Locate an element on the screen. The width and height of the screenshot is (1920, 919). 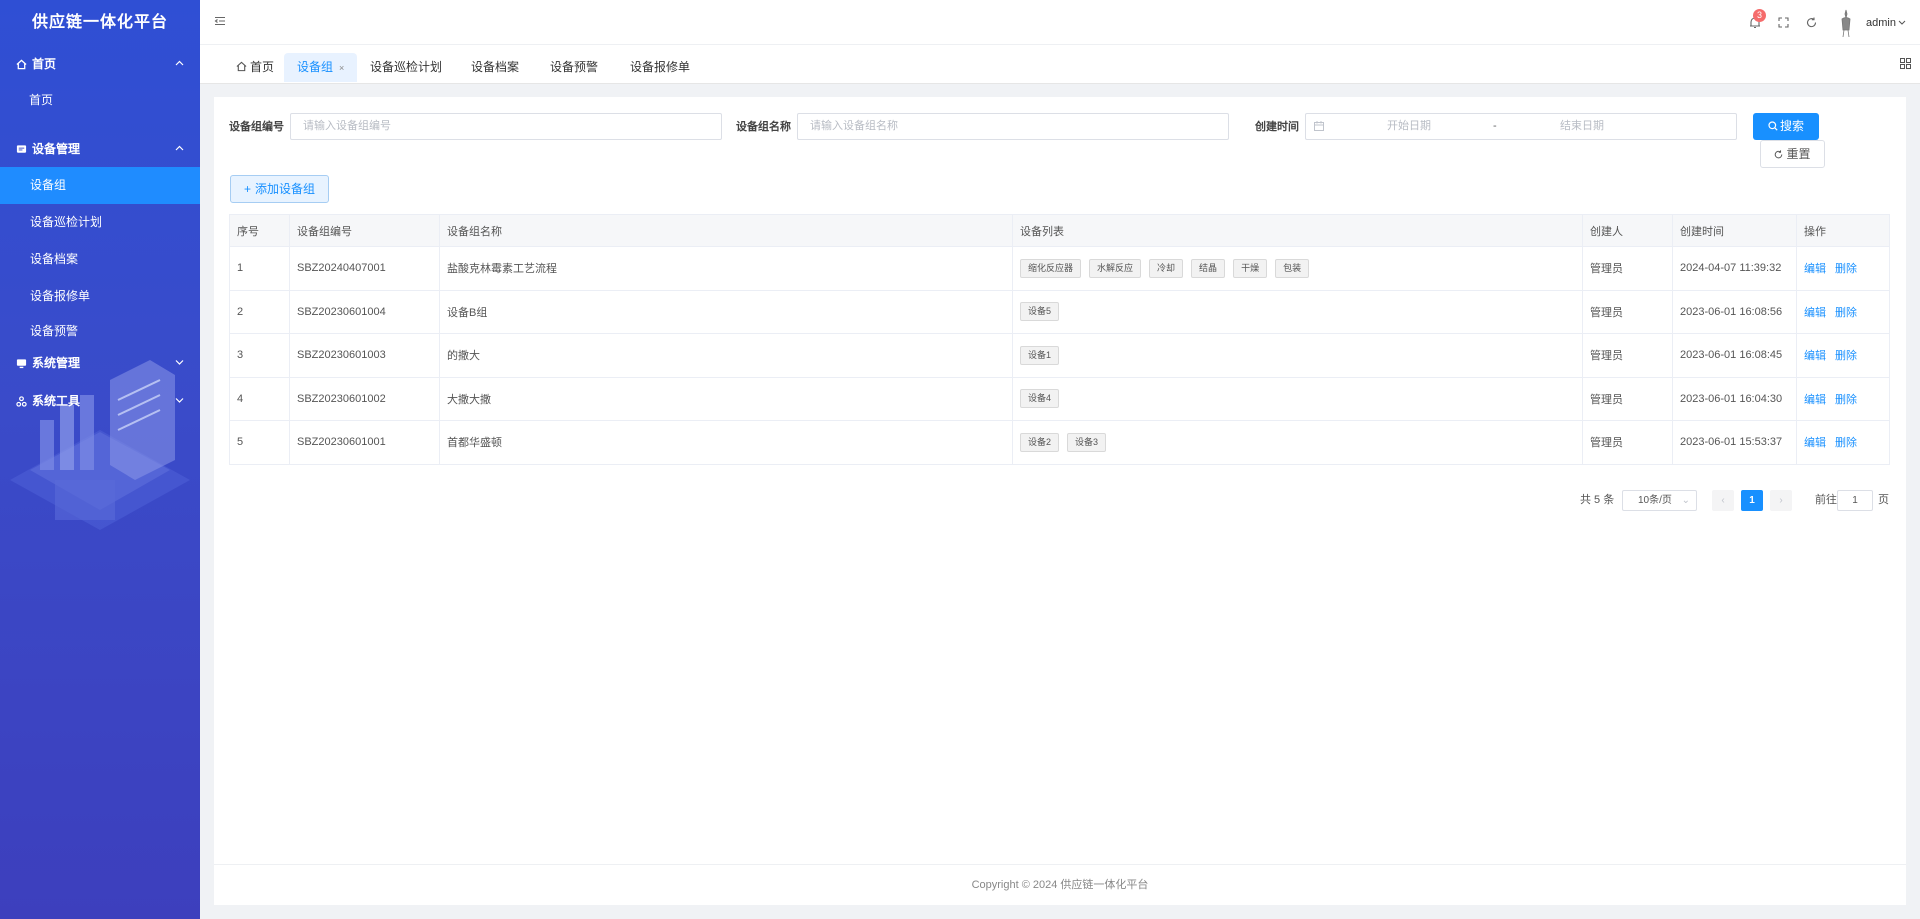
top-header: 3 admin is located at coordinates (1060, 22).